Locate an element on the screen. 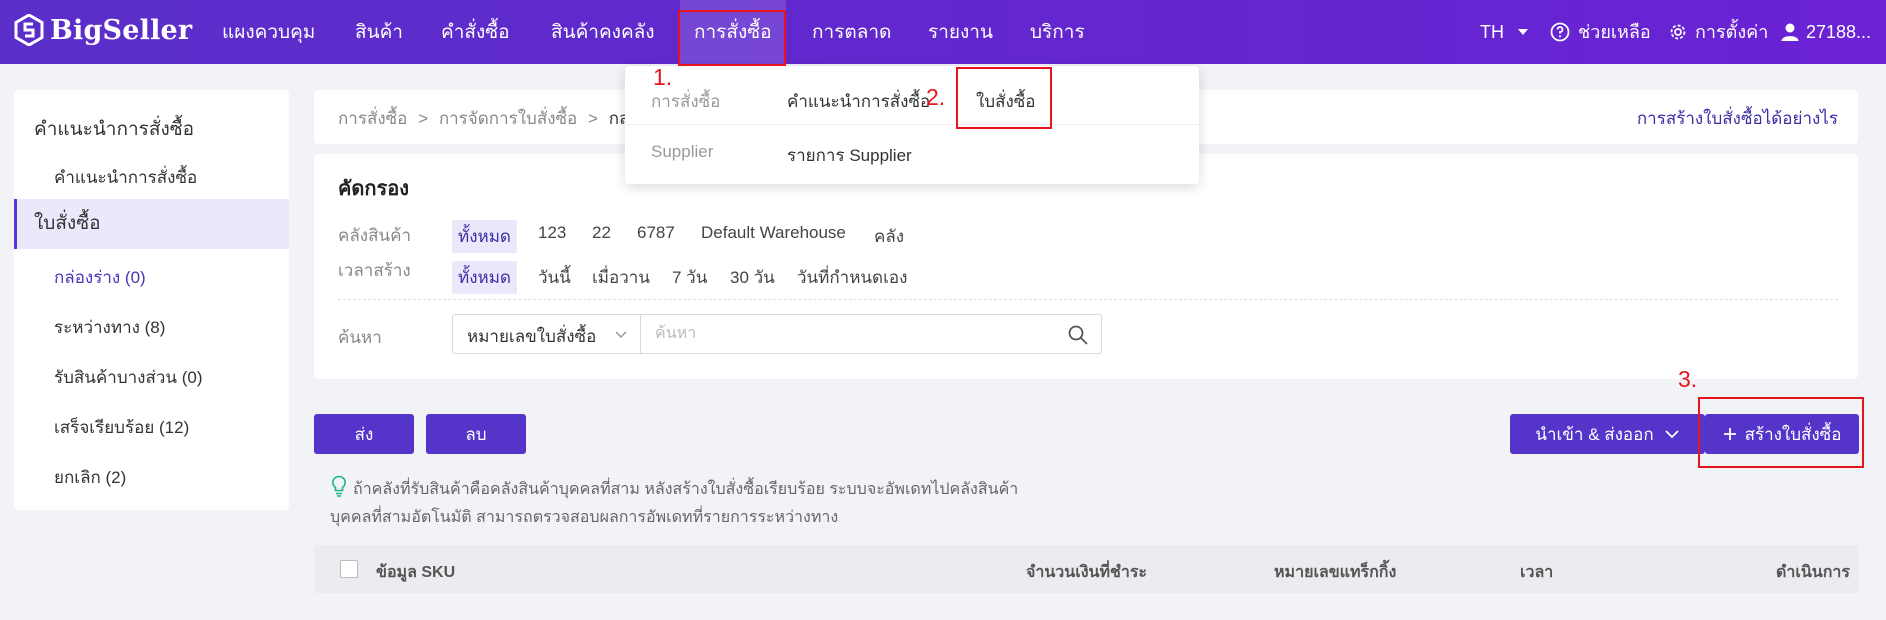 The image size is (1886, 620). sidebar-group-purchase-guide: คำแนะนำการสั่งซื้อ is located at coordinates (151, 129).